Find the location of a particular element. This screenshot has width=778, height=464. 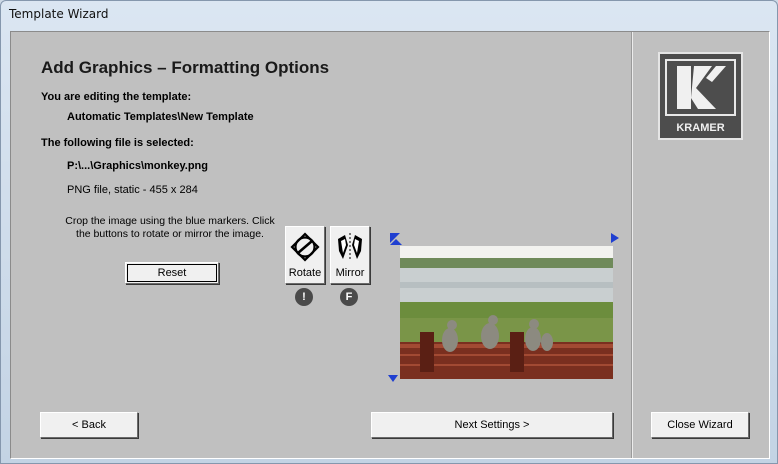

next-settings-button: Next Settings > is located at coordinates (492, 425).